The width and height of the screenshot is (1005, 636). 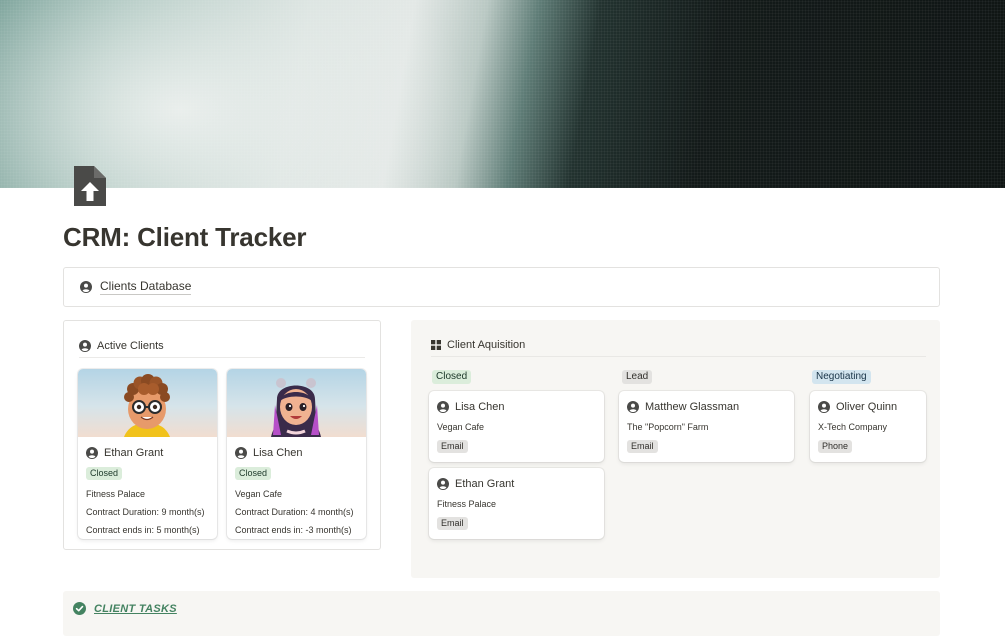 I want to click on client-company: X-Tech Company, so click(x=853, y=427).